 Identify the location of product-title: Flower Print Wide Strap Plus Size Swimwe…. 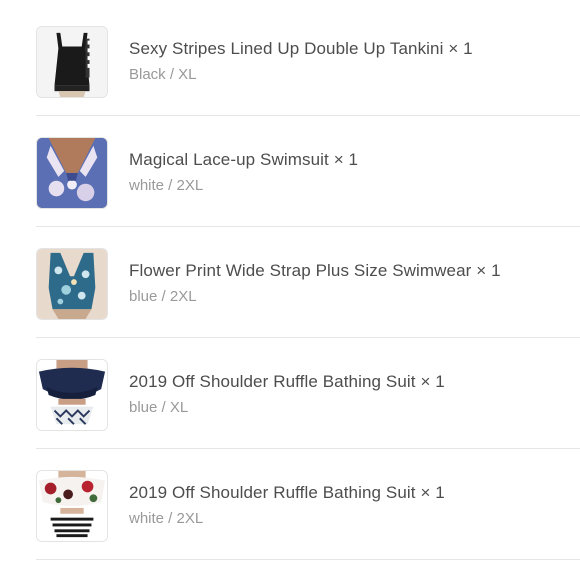
(315, 271).